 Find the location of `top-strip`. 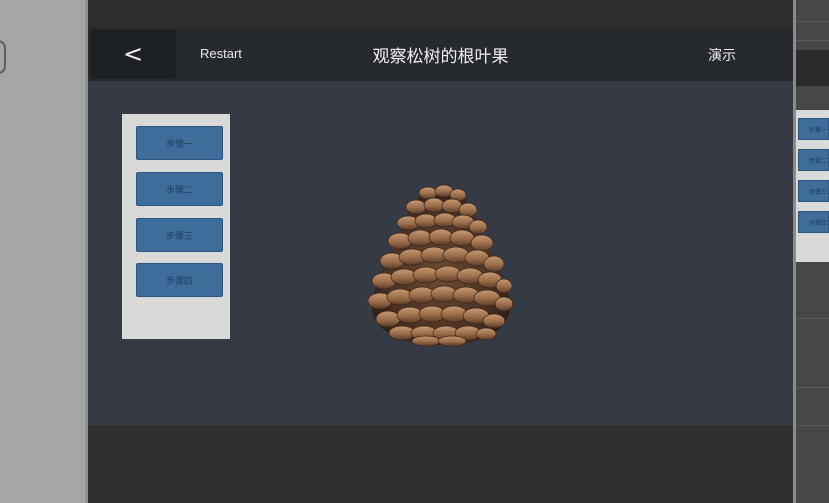

top-strip is located at coordinates (440, 14).